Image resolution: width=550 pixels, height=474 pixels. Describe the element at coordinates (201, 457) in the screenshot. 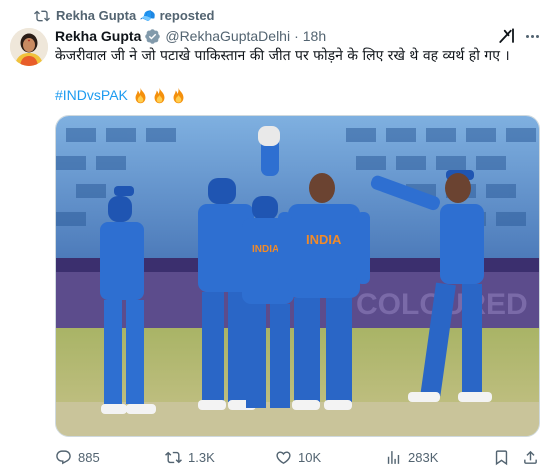

I see `repost-count: 1.3K` at that location.